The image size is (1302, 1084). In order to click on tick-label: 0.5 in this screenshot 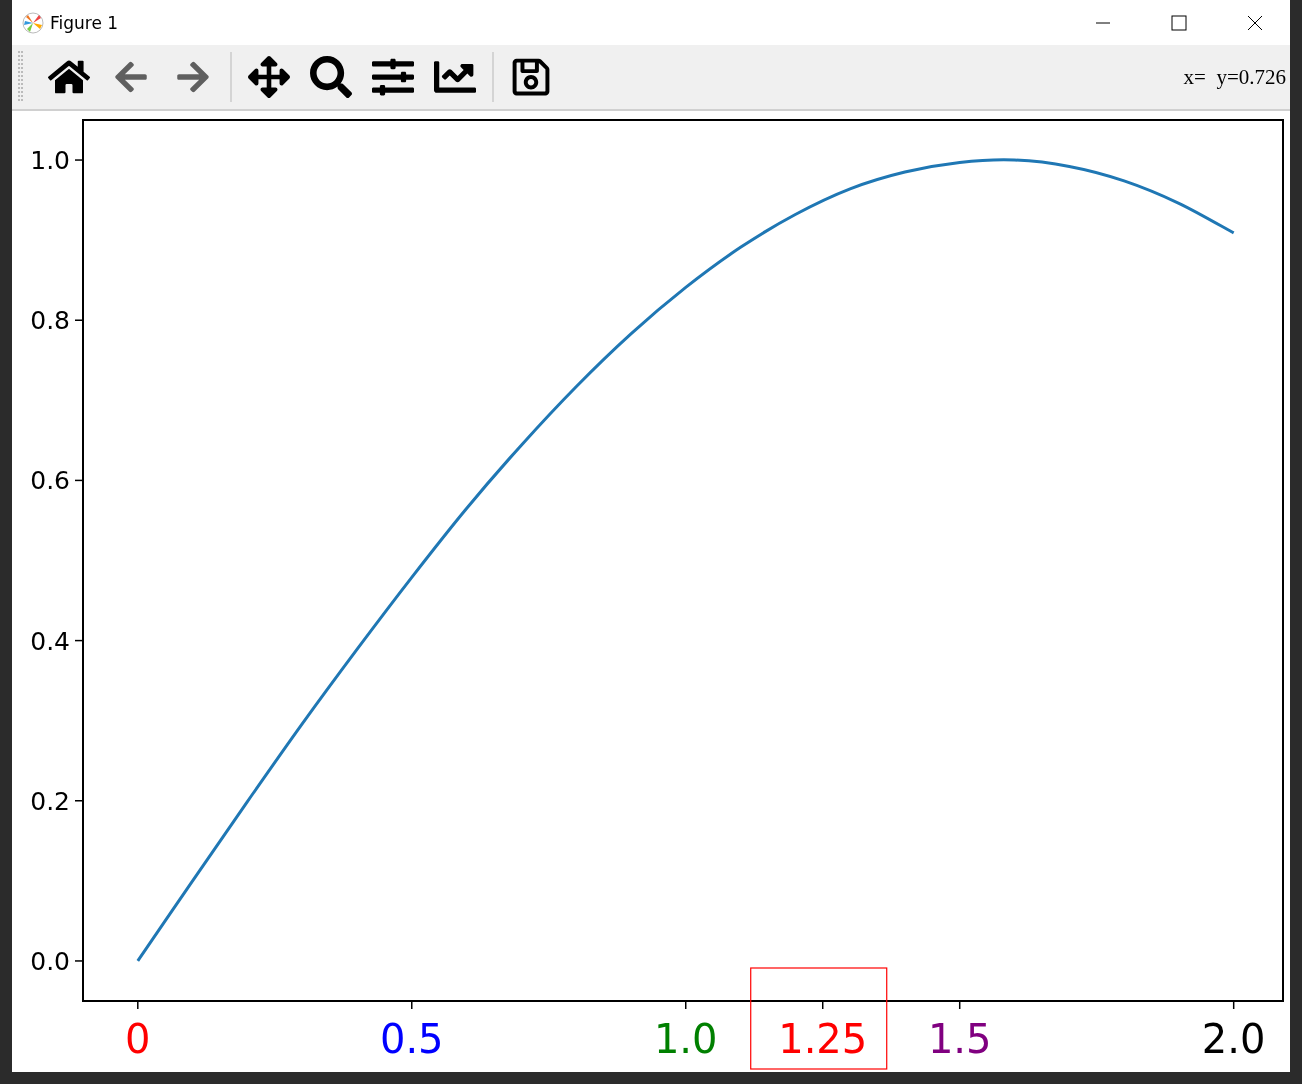, I will do `click(411, 1039)`.